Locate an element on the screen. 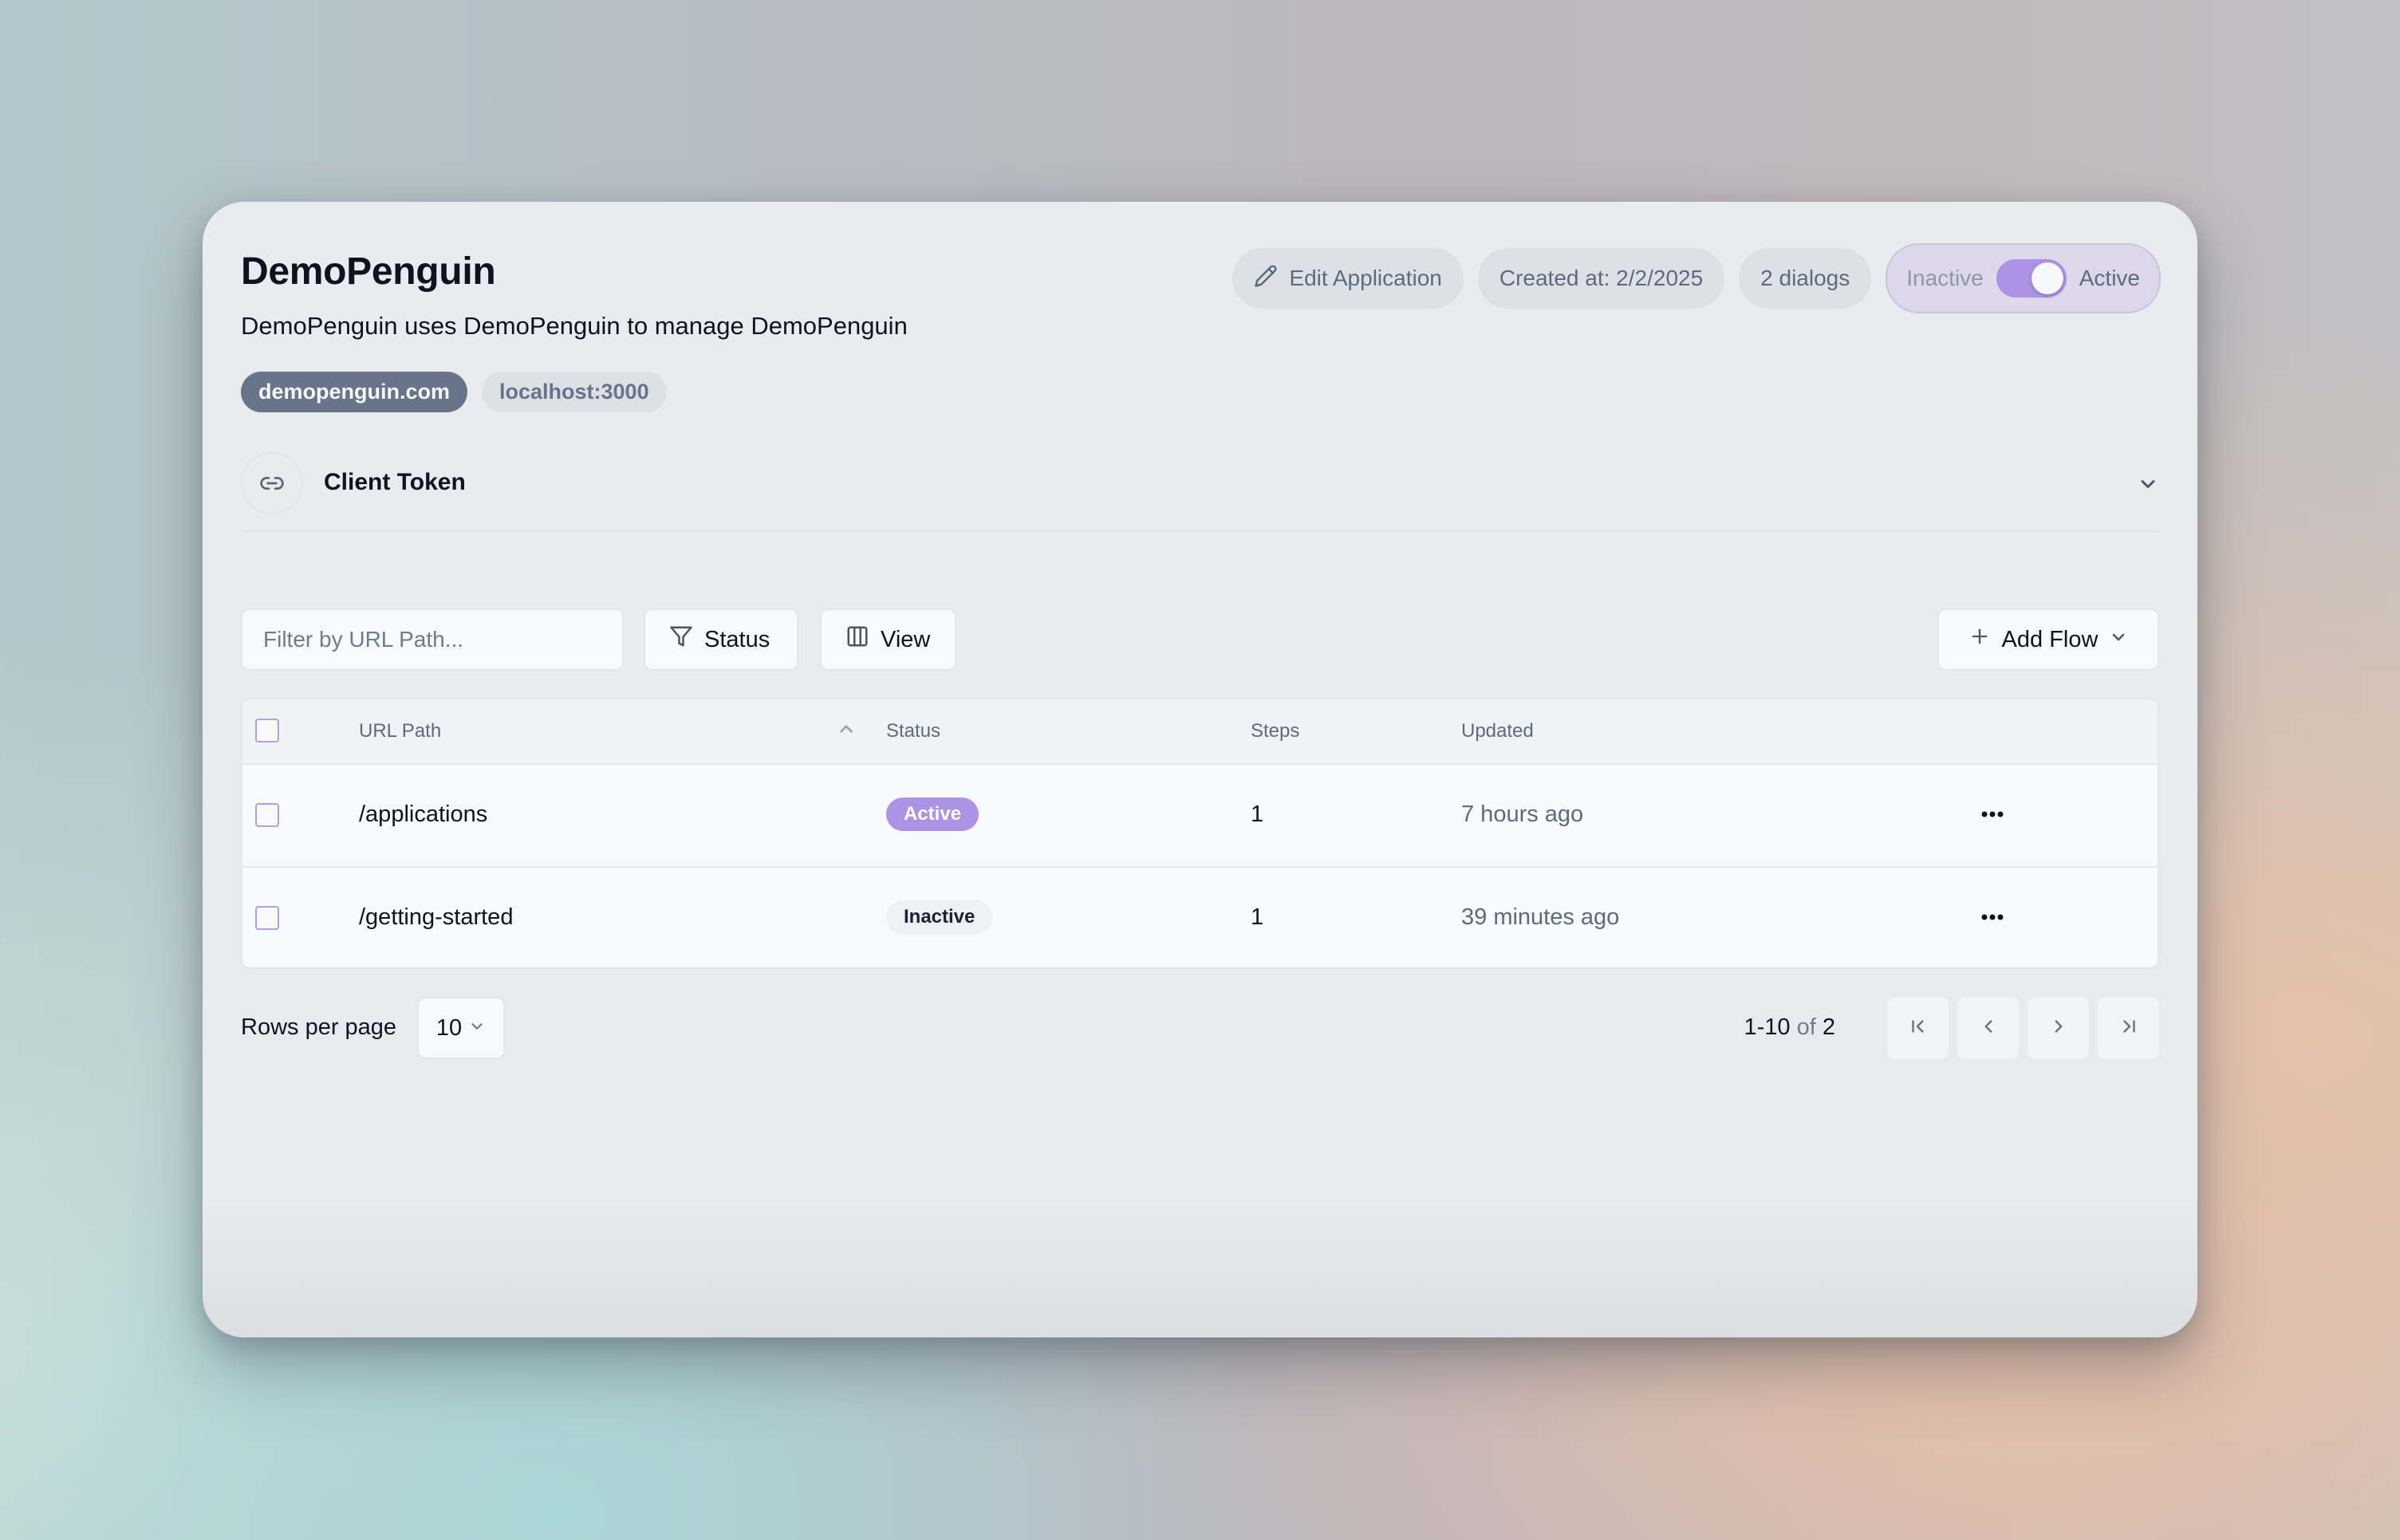 This screenshot has width=2400, height=1540. updated-cell: 7 hours ago is located at coordinates (1522, 814).